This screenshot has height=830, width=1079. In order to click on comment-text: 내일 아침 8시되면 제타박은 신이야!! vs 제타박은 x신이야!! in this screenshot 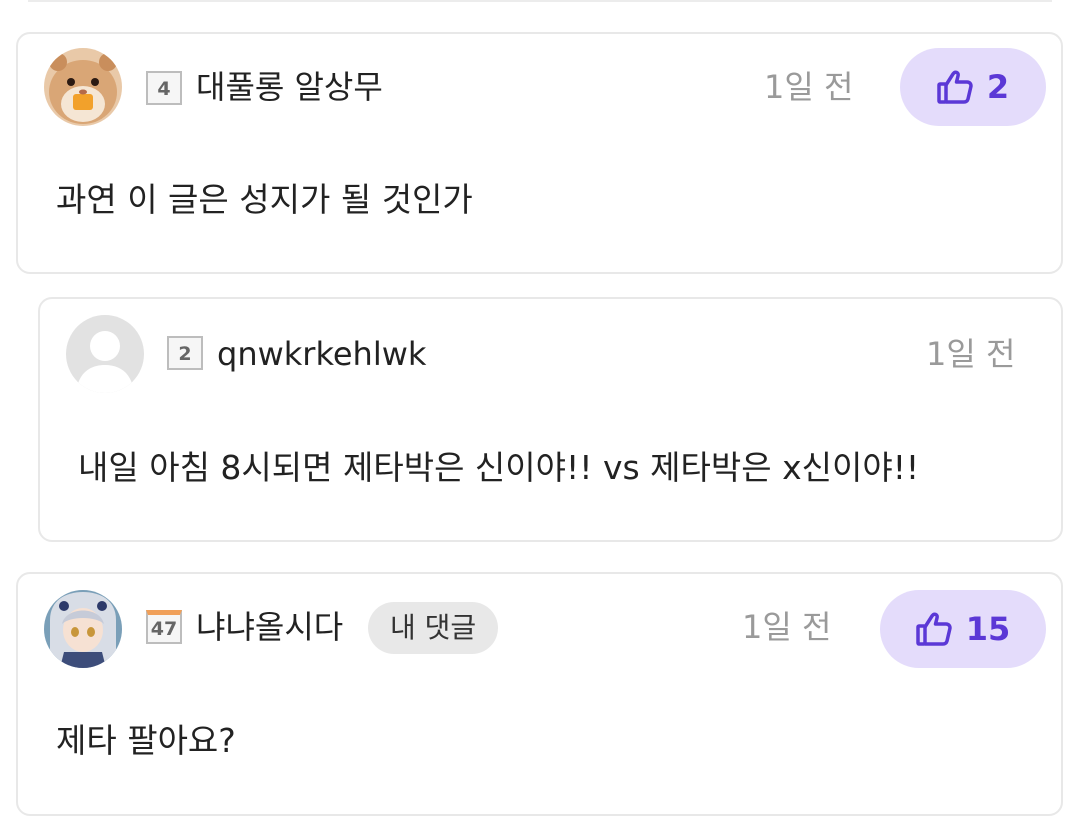, I will do `click(499, 467)`.